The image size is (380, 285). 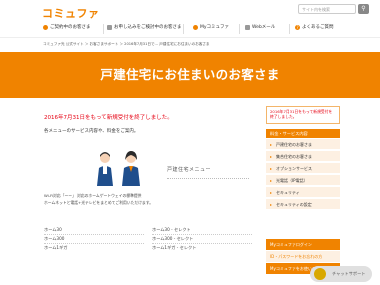 I want to click on nav-label: Myコミュファ, so click(x=215, y=27).